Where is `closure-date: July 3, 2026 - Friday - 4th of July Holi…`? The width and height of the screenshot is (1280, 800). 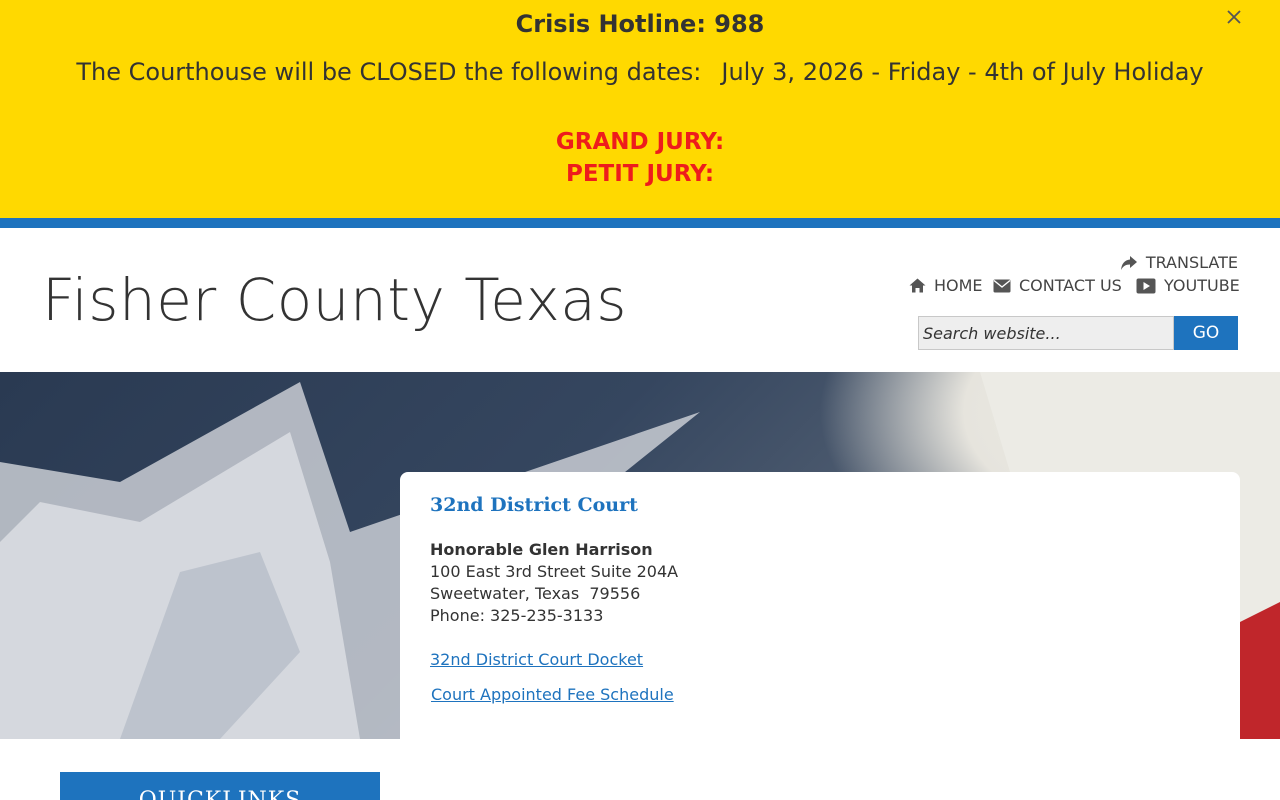
closure-date: July 3, 2026 - Friday - 4th of July Holi… is located at coordinates (962, 72).